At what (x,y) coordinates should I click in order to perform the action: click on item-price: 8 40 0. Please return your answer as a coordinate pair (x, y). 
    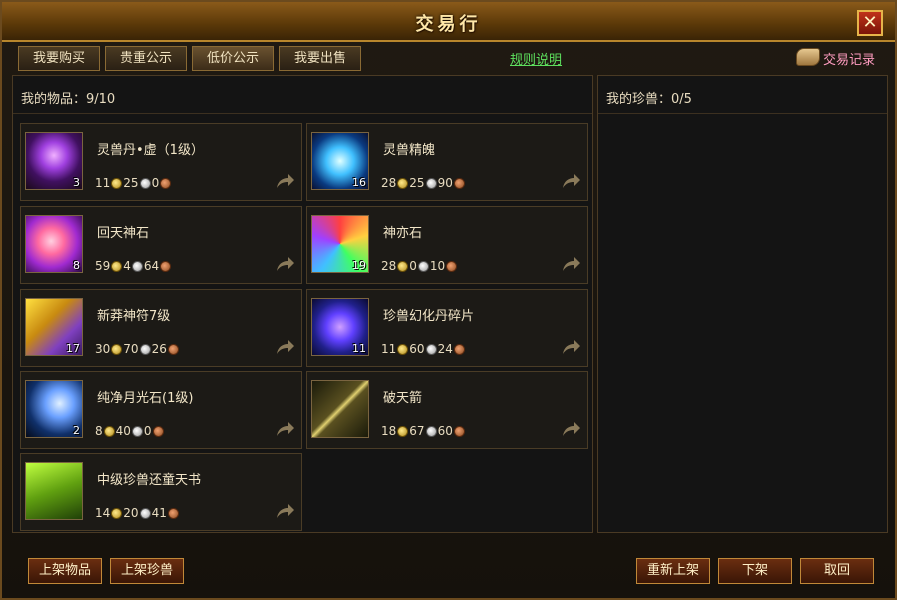
    Looking at the image, I should click on (130, 431).